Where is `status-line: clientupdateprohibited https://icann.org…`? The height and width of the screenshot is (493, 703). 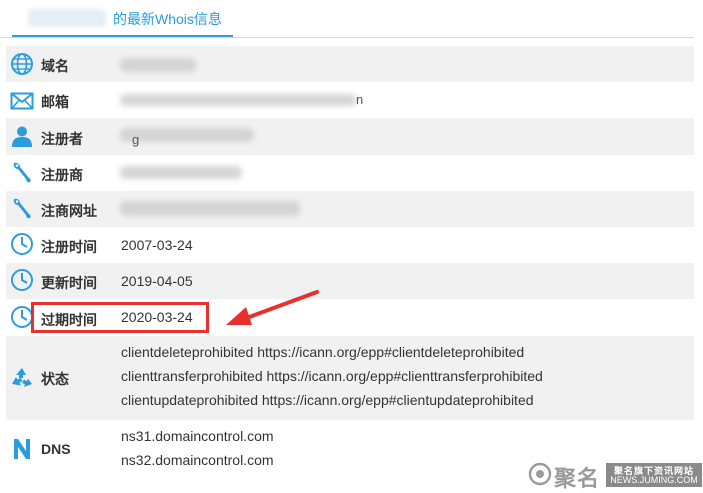 status-line: clientupdateprohibited https://icann.org… is located at coordinates (327, 400).